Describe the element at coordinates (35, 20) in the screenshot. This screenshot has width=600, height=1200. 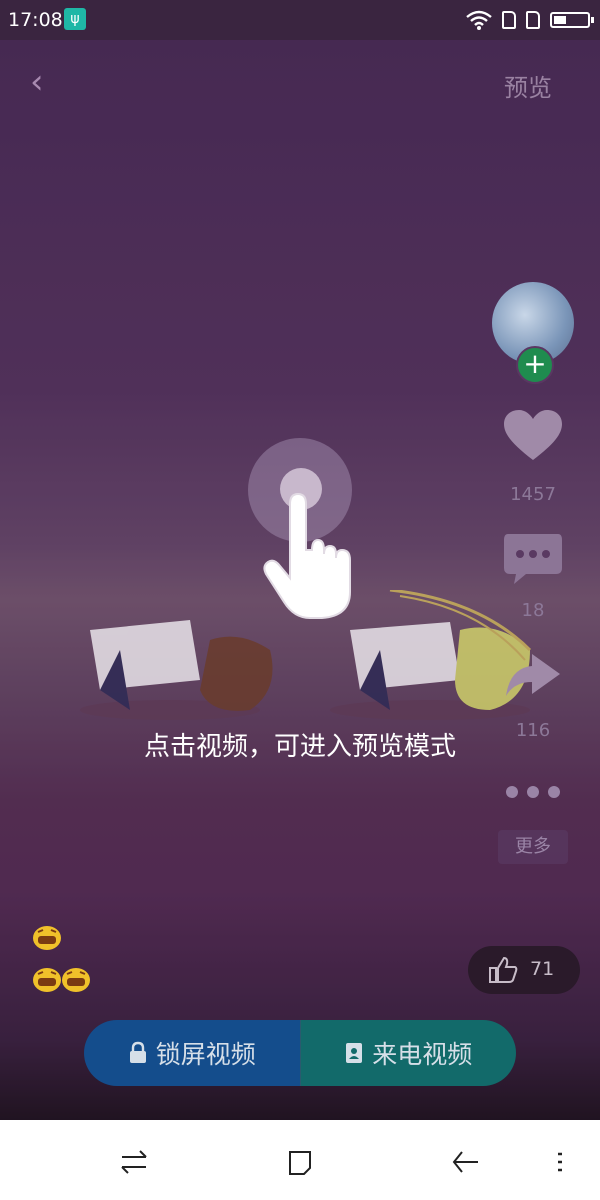
I see `status-time: 17:08` at that location.